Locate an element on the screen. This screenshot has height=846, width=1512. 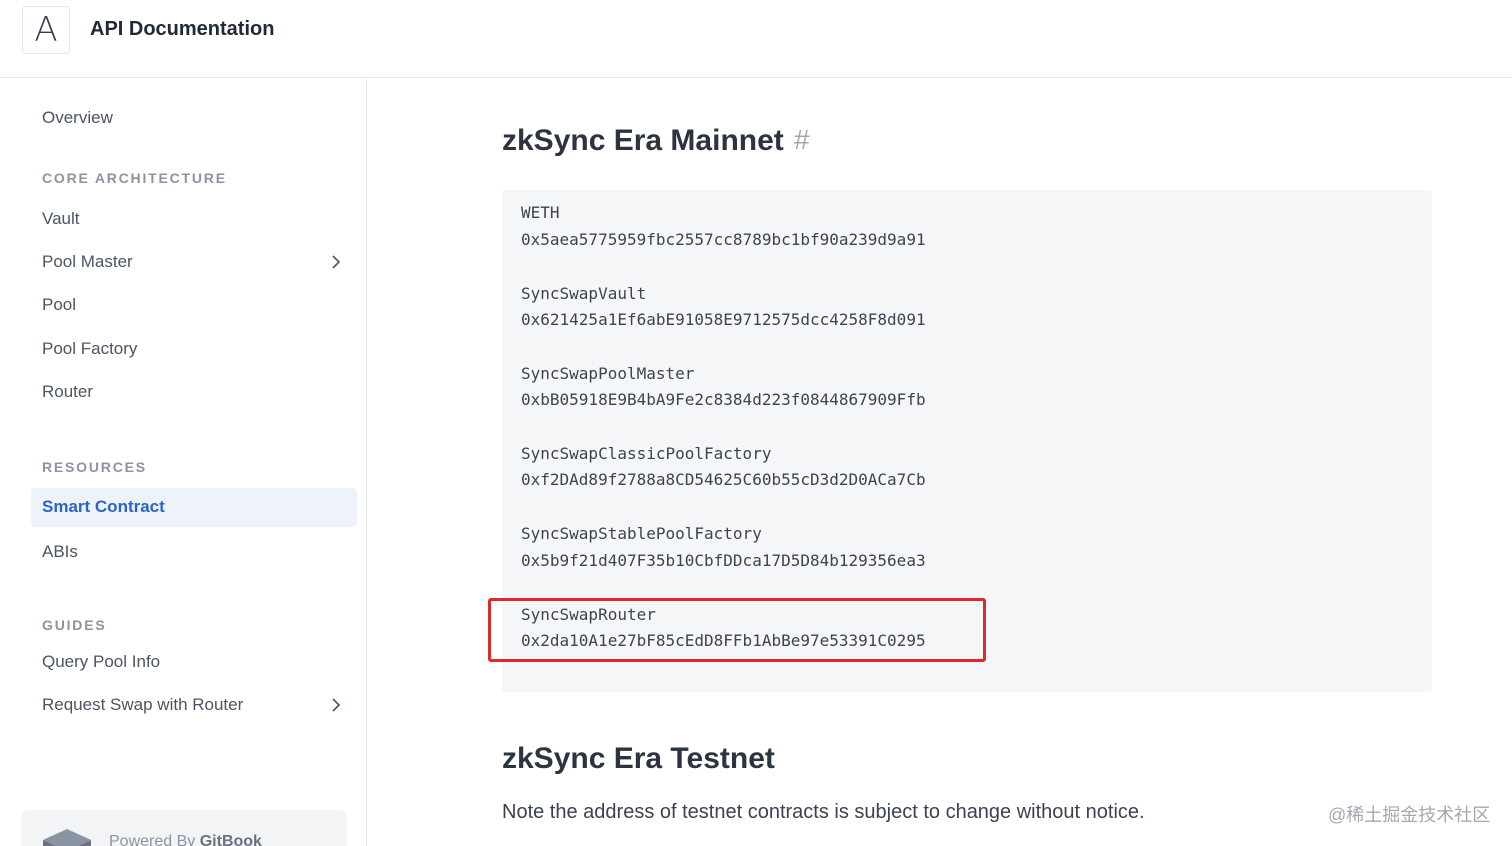
anchor-link-icon: # is located at coordinates (802, 140).